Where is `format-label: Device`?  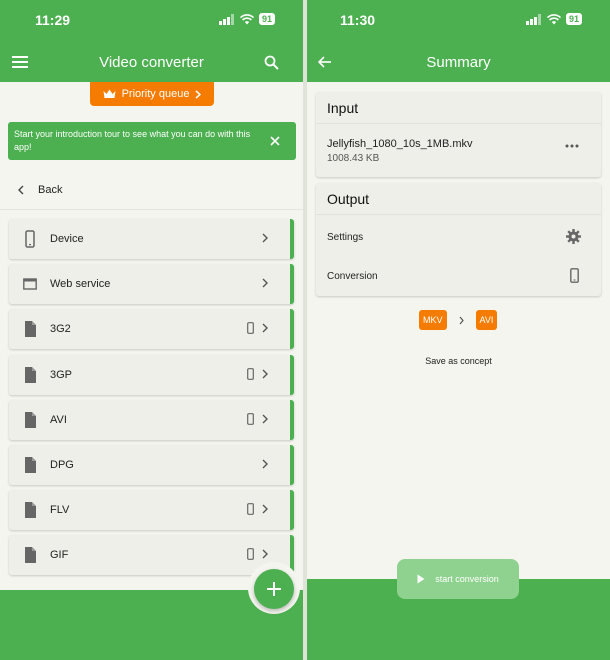
format-label: Device is located at coordinates (67, 239).